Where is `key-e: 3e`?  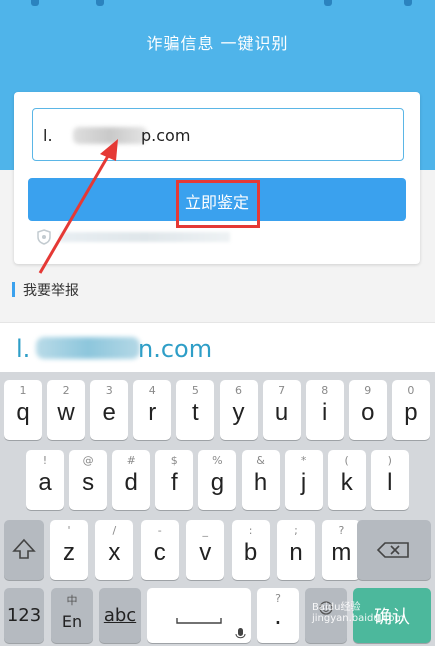 key-e: 3e is located at coordinates (109, 410).